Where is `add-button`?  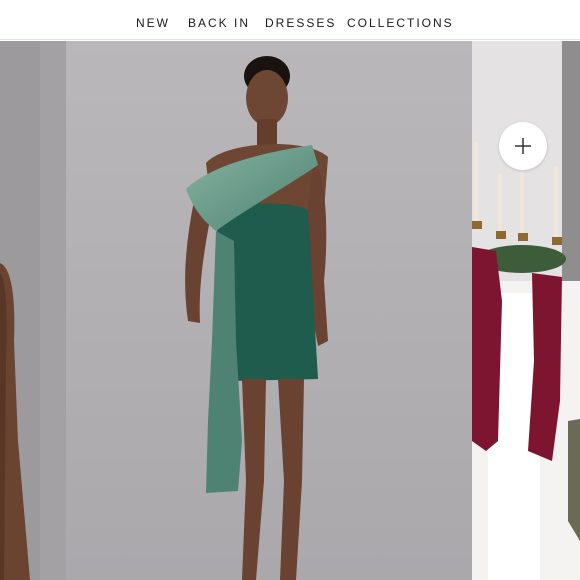 add-button is located at coordinates (523, 146).